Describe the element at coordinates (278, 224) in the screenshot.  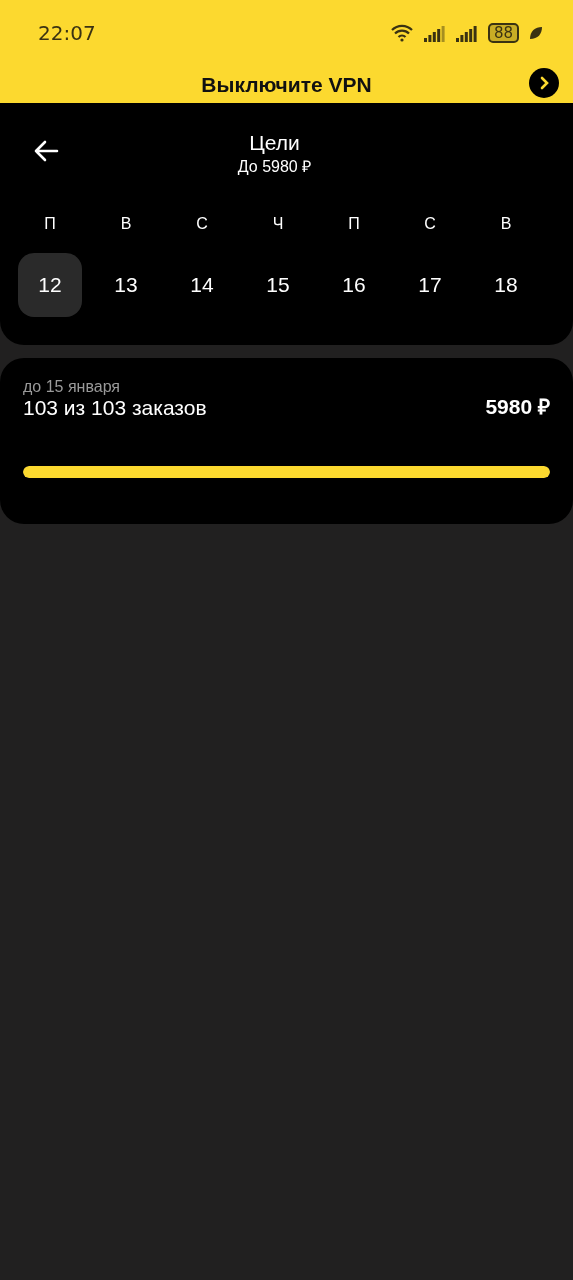
I see `weekday-label: Ч` at that location.